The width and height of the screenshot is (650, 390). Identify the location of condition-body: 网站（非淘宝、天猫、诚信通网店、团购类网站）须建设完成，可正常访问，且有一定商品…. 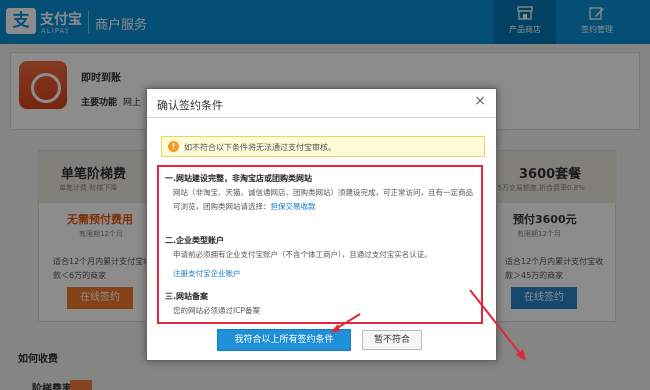
(323, 199).